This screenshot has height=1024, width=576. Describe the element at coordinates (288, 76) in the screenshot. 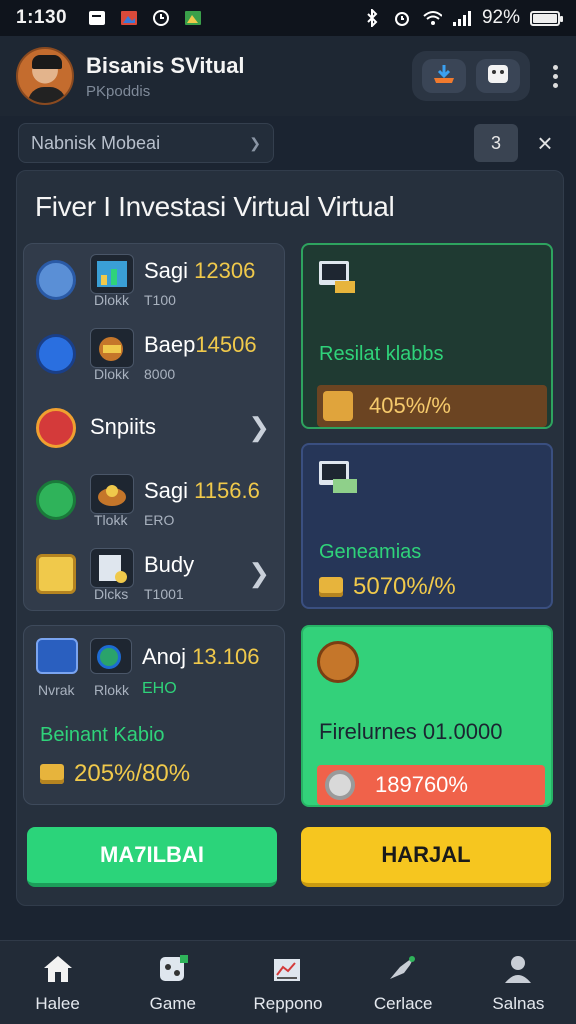

I see `app-header: Bisanis SVitual PKpoddis` at that location.